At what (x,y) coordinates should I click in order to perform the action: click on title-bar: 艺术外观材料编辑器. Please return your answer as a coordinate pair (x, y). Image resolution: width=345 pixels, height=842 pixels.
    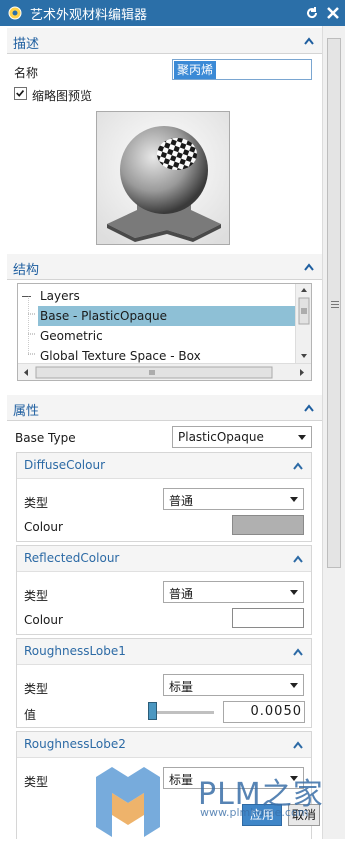
    Looking at the image, I should click on (172, 13).